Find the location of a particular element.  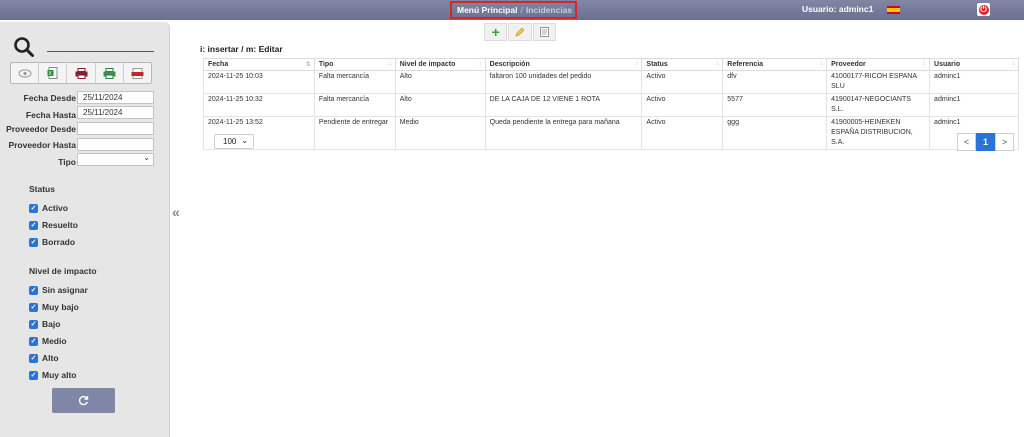

impact-checkbox-label: Medio is located at coordinates (54, 341).